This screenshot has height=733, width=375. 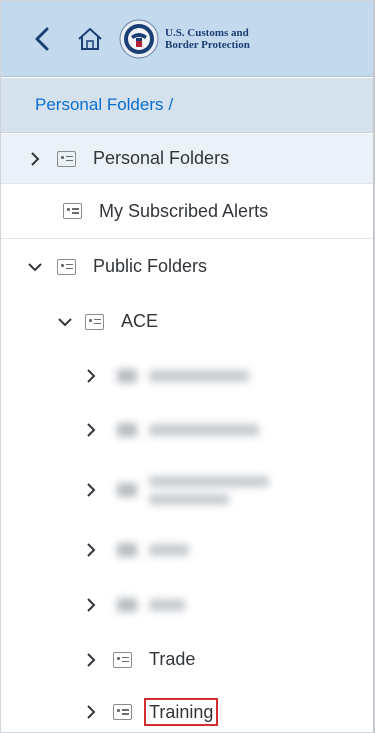 I want to click on tree-item-training: Training, so click(x=187, y=709).